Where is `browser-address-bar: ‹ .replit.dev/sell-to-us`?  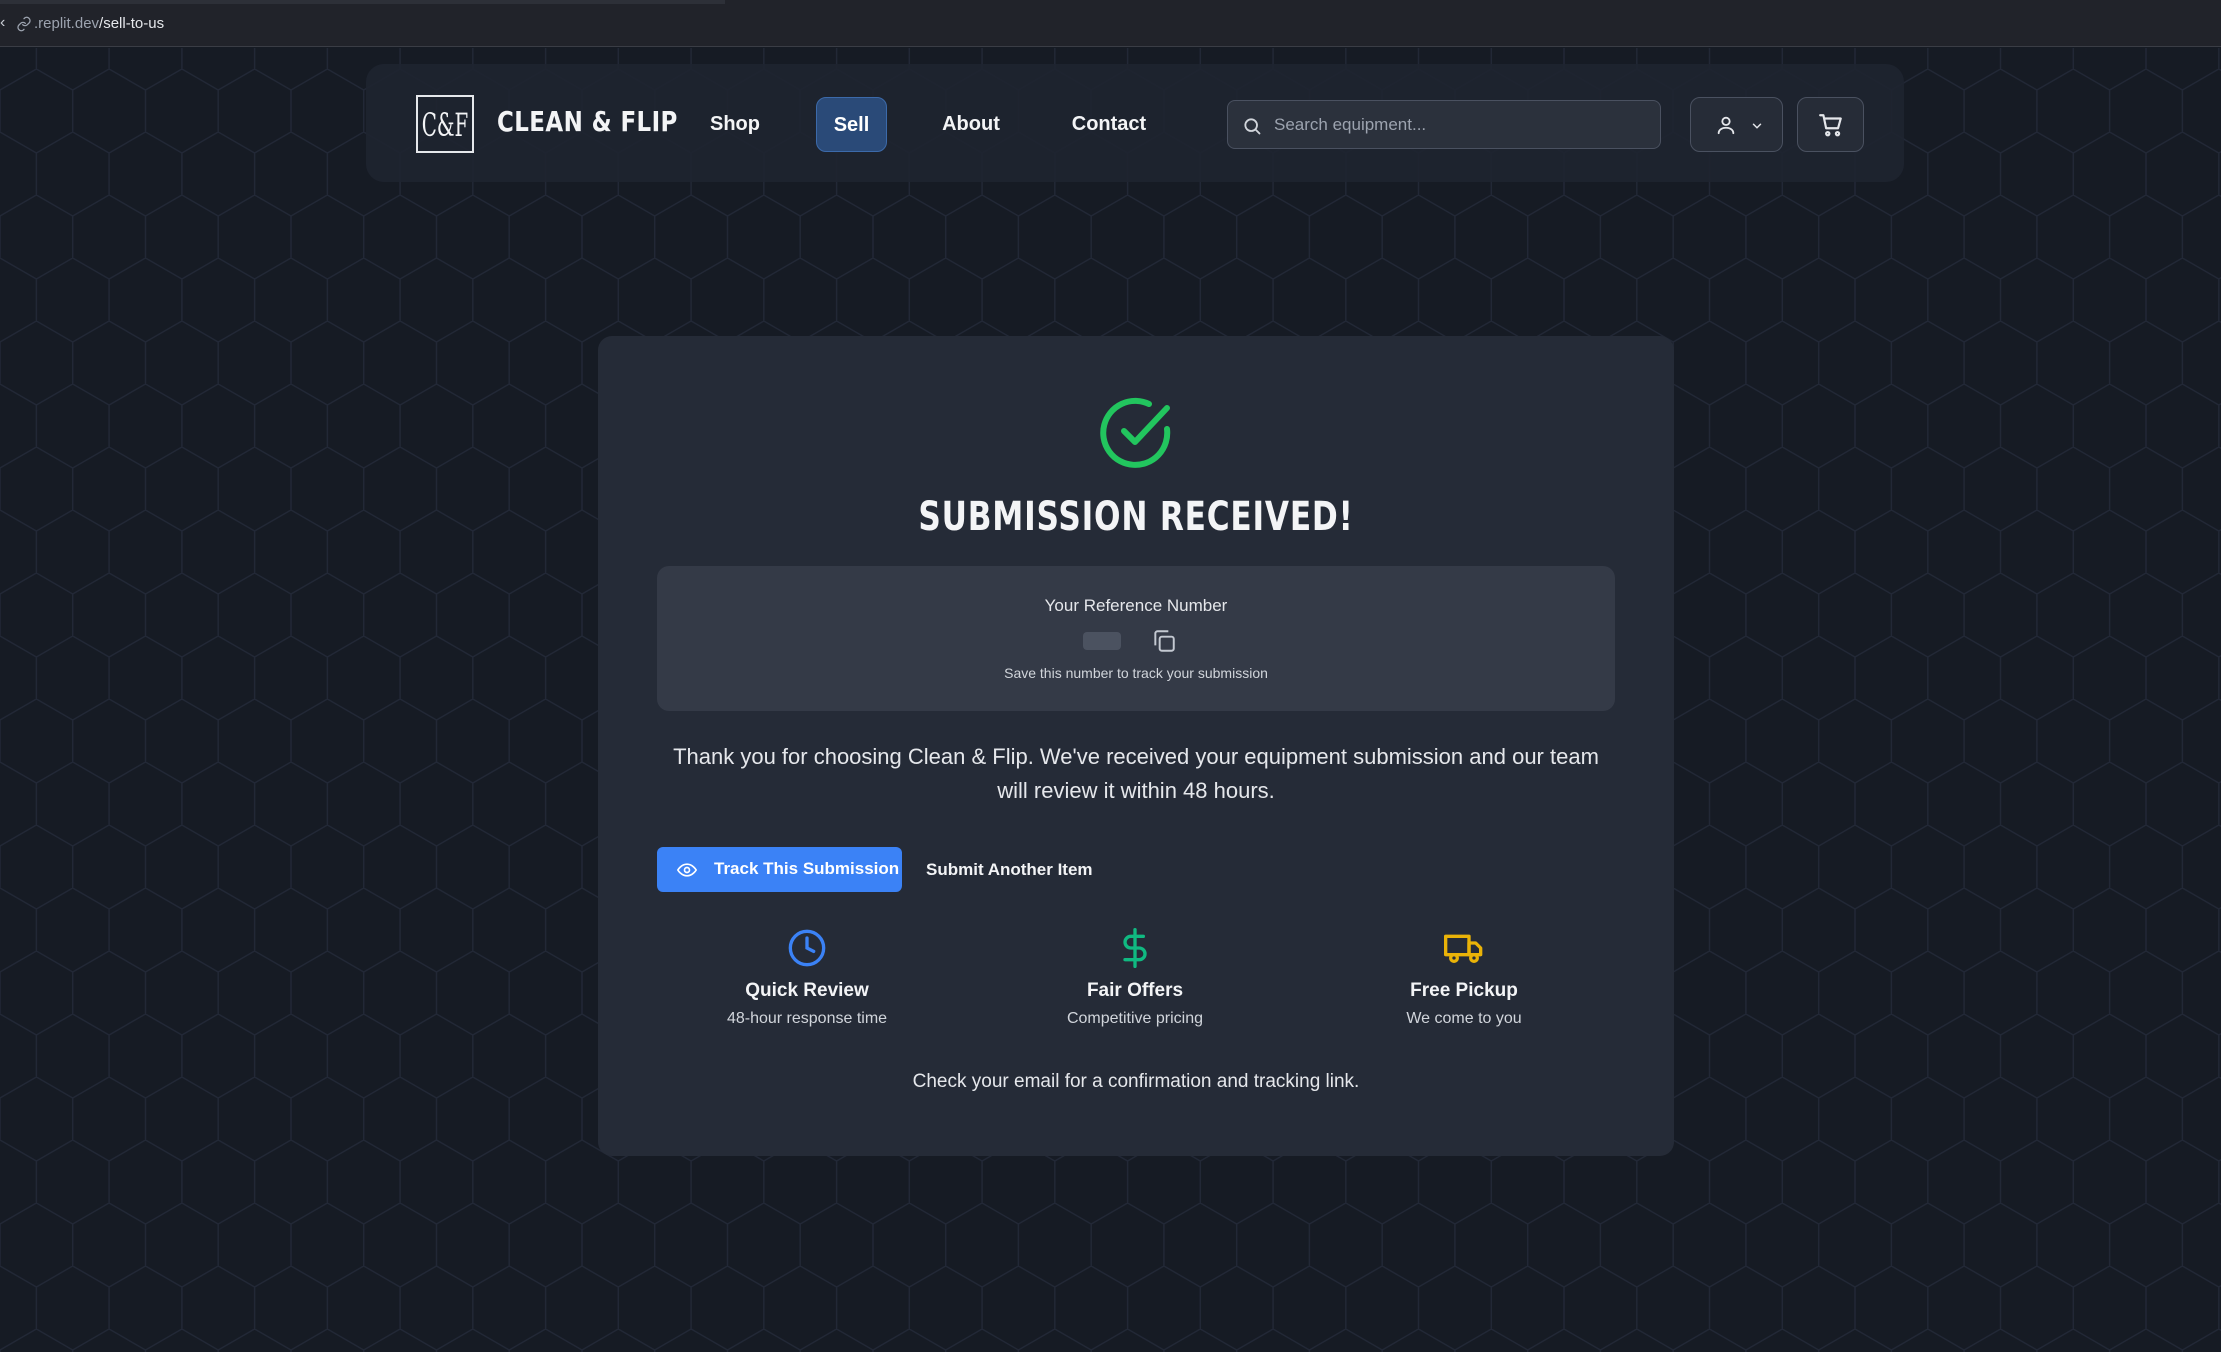 browser-address-bar: ‹ .replit.dev/sell-to-us is located at coordinates (1110, 23).